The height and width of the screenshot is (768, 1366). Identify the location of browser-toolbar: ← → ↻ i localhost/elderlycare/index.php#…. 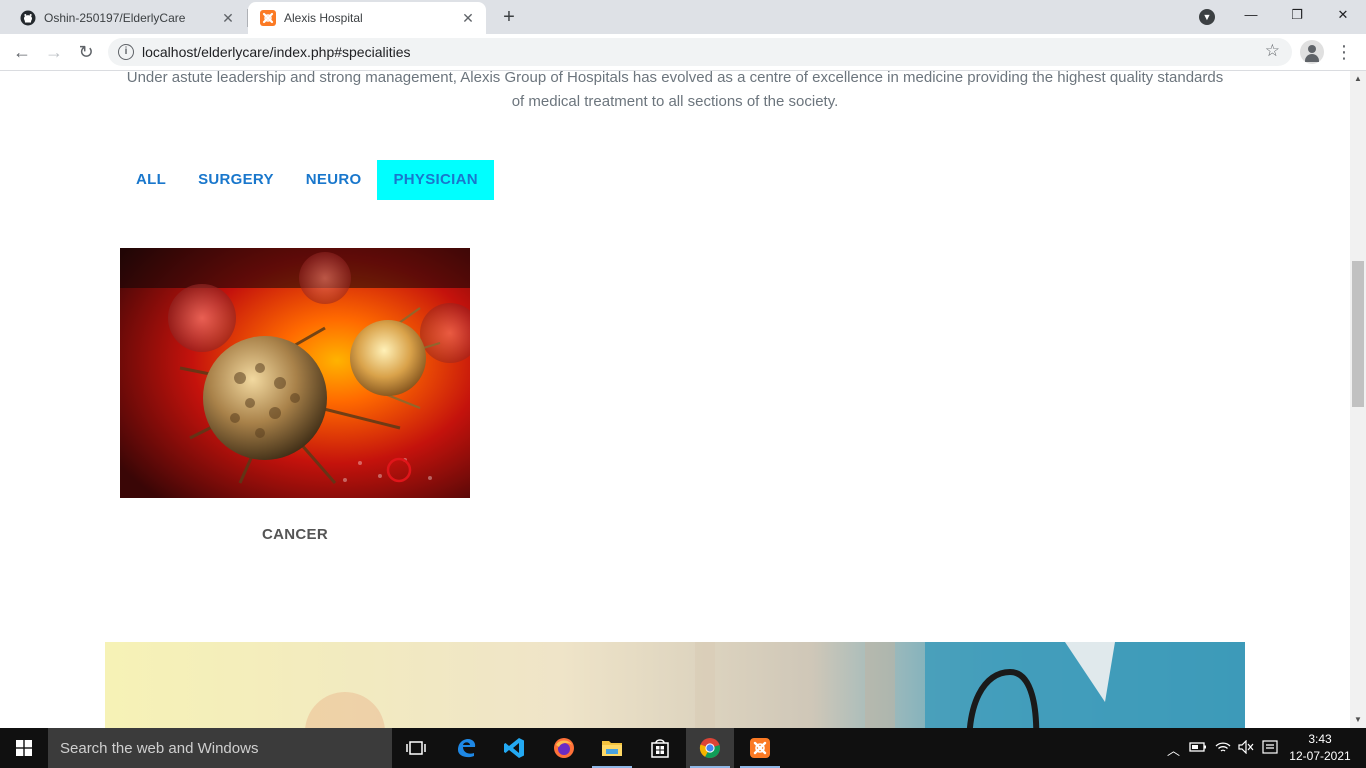
(683, 52).